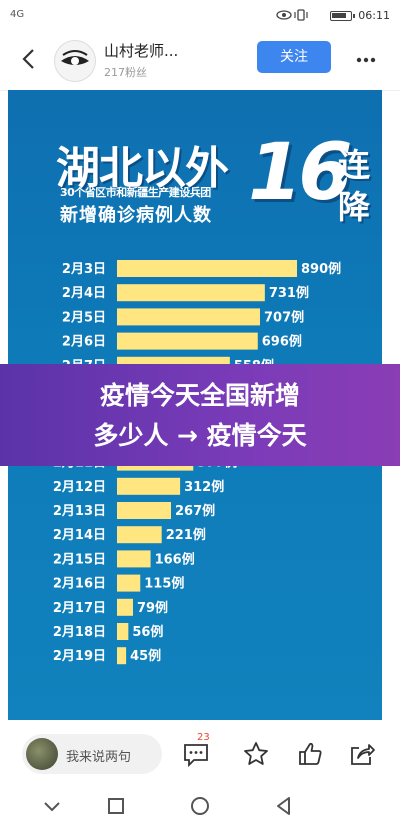 The image size is (400, 830). What do you see at coordinates (284, 317) in the screenshot?
I see `bar-value-label: 707例` at bounding box center [284, 317].